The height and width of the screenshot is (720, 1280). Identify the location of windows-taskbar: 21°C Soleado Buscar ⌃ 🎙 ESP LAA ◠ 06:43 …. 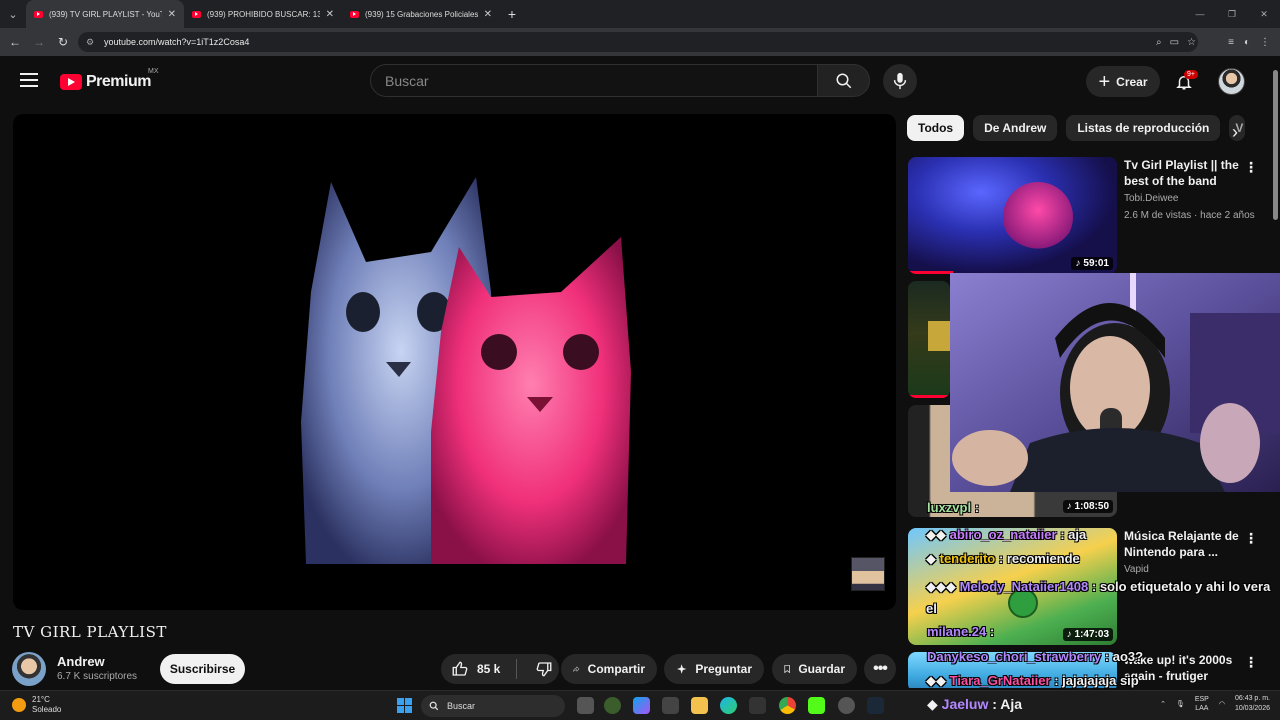
(640, 705).